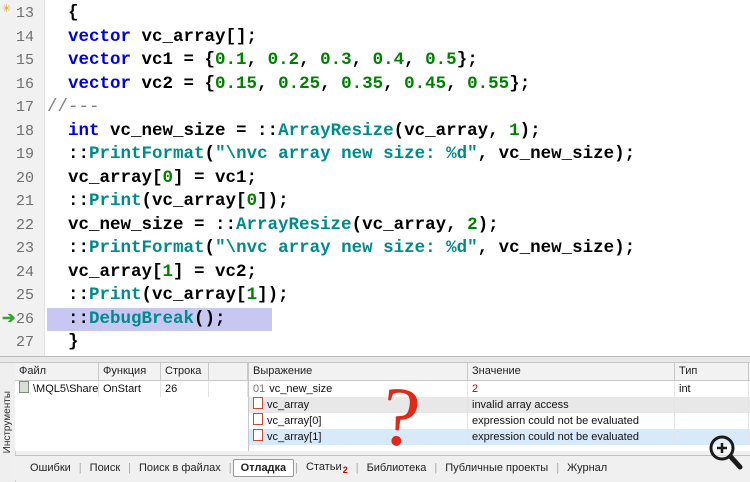  I want to click on column-header: Значение, so click(571, 371).